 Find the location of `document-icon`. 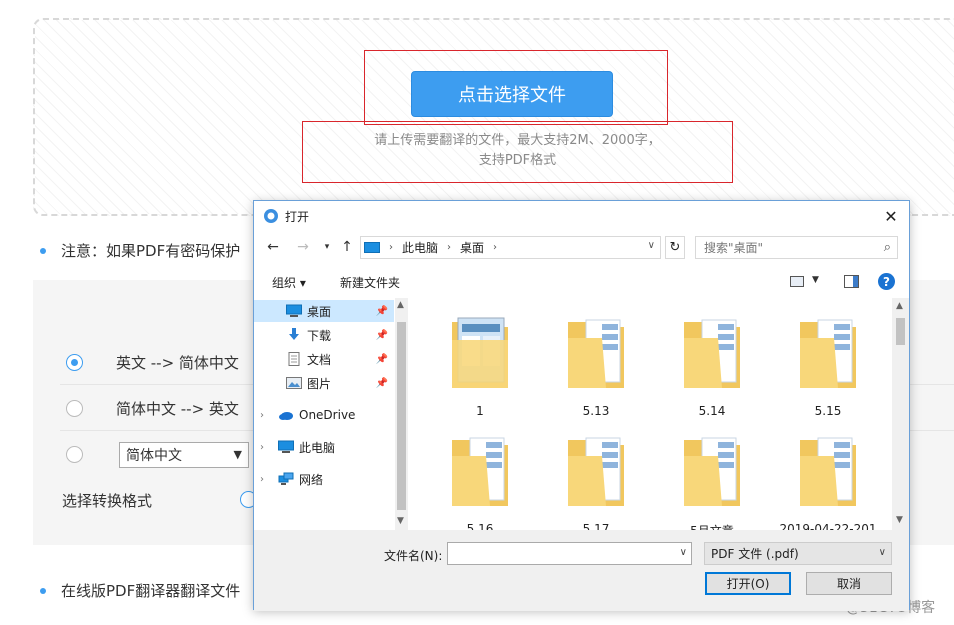

document-icon is located at coordinates (294, 359).